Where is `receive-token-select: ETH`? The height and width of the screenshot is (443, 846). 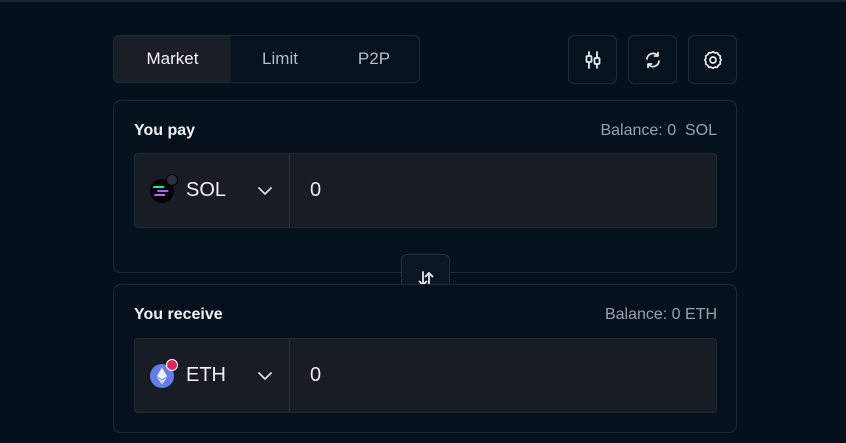 receive-token-select: ETH is located at coordinates (212, 375).